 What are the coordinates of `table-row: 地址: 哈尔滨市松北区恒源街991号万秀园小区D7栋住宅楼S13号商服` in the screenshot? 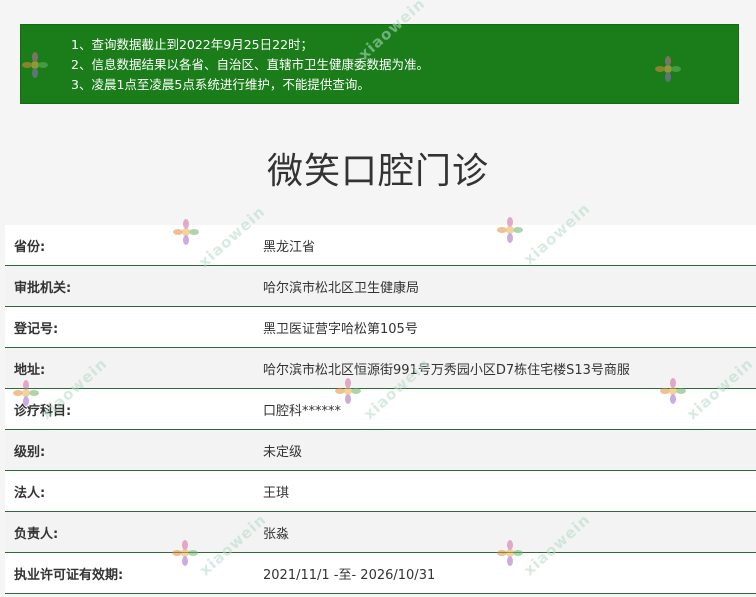 It's located at (380, 368).